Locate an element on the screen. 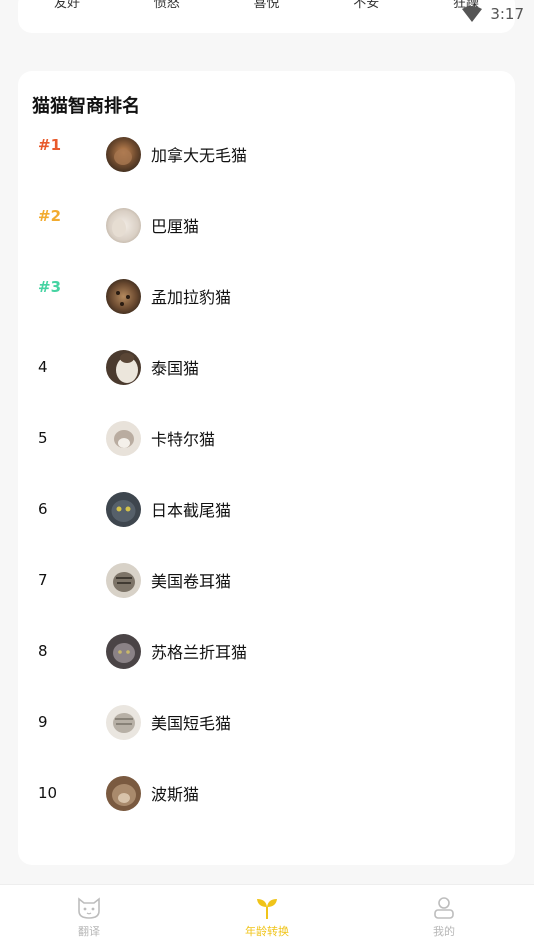  rank-number: #2 is located at coordinates (50, 216).